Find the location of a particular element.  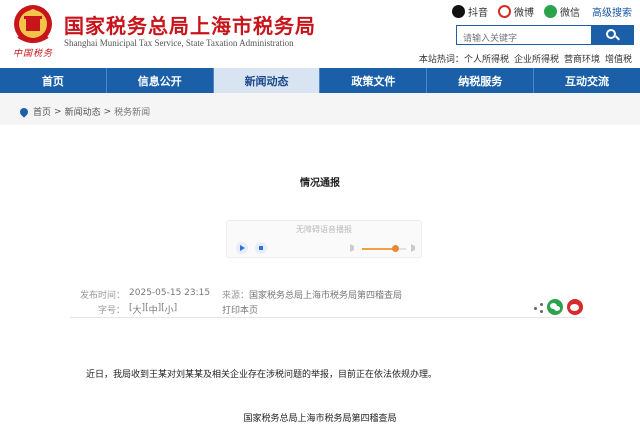

breadcrumb-bar: 首页 > 新闻动态 > 税务新闻 is located at coordinates (320, 109).